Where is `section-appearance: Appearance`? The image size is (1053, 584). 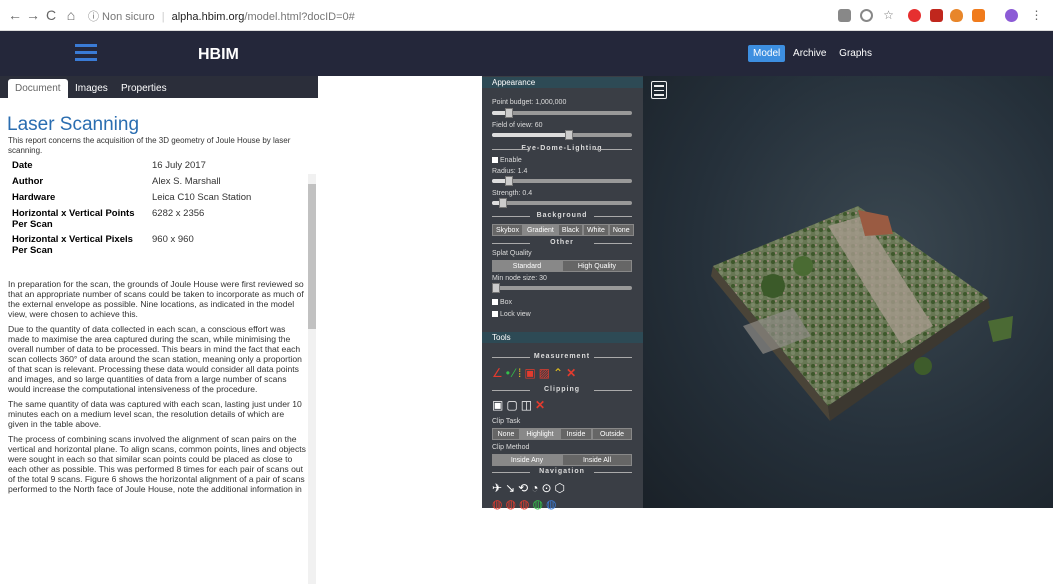
section-appearance: Appearance is located at coordinates (562, 82).